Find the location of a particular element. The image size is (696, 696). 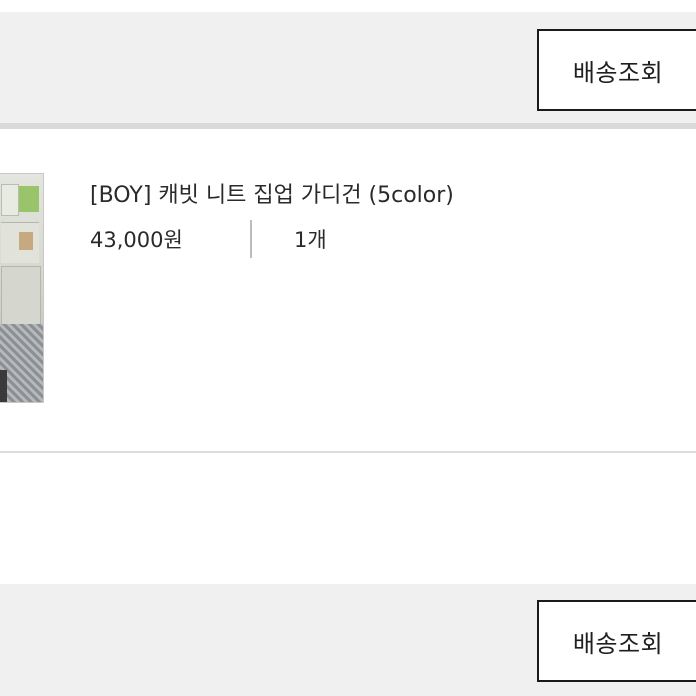

price-quantity-separator is located at coordinates (251, 239).